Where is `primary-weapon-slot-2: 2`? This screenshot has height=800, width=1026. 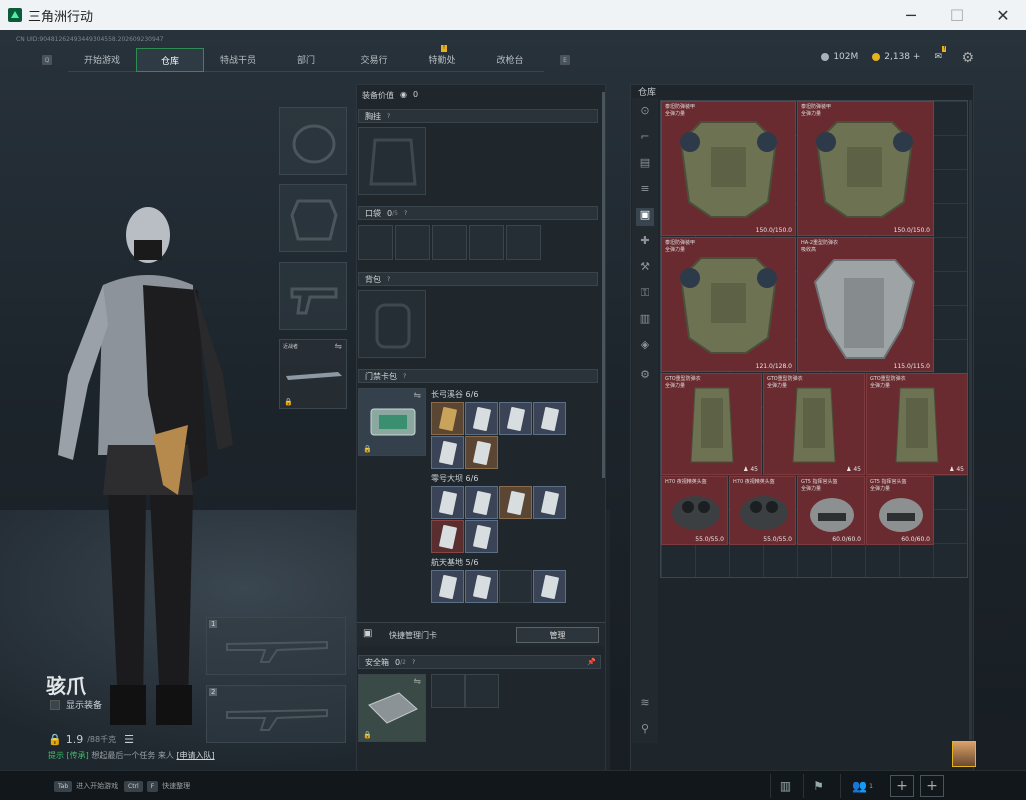
primary-weapon-slot-2: 2 is located at coordinates (276, 714).